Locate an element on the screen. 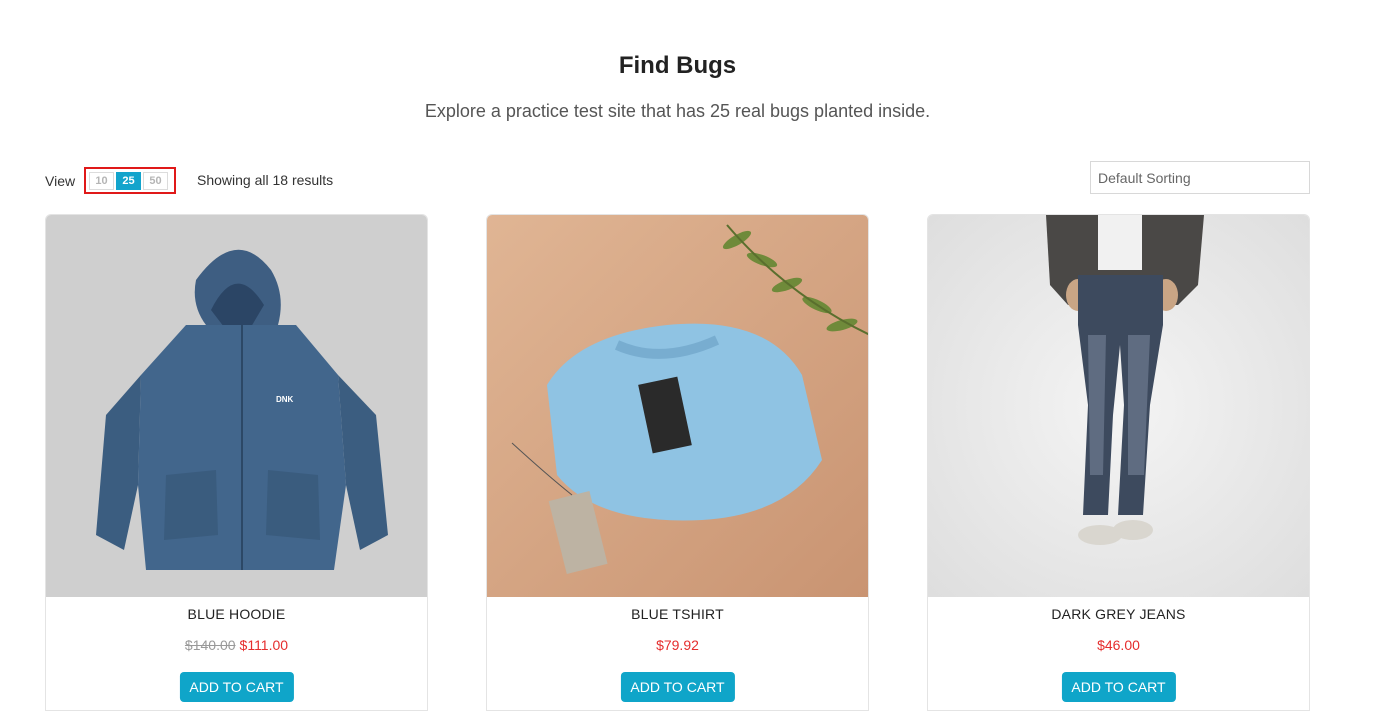 Image resolution: width=1373 pixels, height=727 pixels. blue-hoodie-image: DNK is located at coordinates (236, 406).